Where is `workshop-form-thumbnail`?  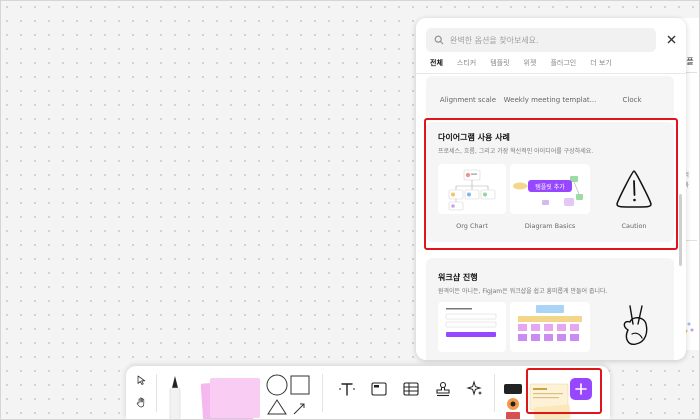
workshop-form-thumbnail is located at coordinates (472, 327).